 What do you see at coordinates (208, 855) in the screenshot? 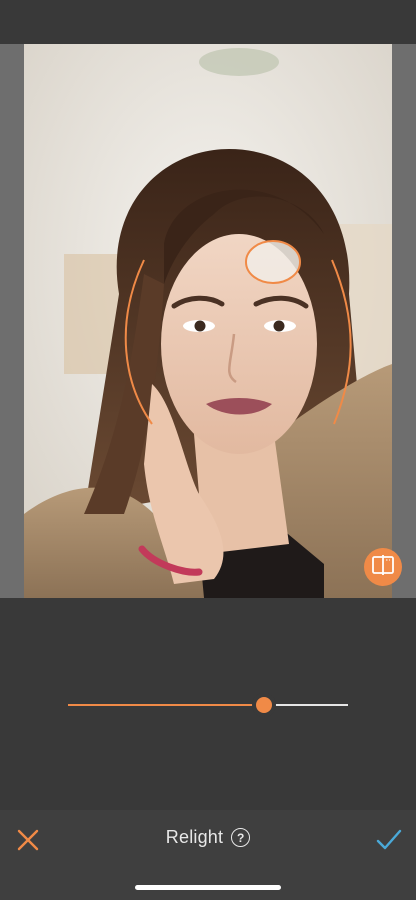
I see `bottom-toolbar: Relight ?` at bounding box center [208, 855].